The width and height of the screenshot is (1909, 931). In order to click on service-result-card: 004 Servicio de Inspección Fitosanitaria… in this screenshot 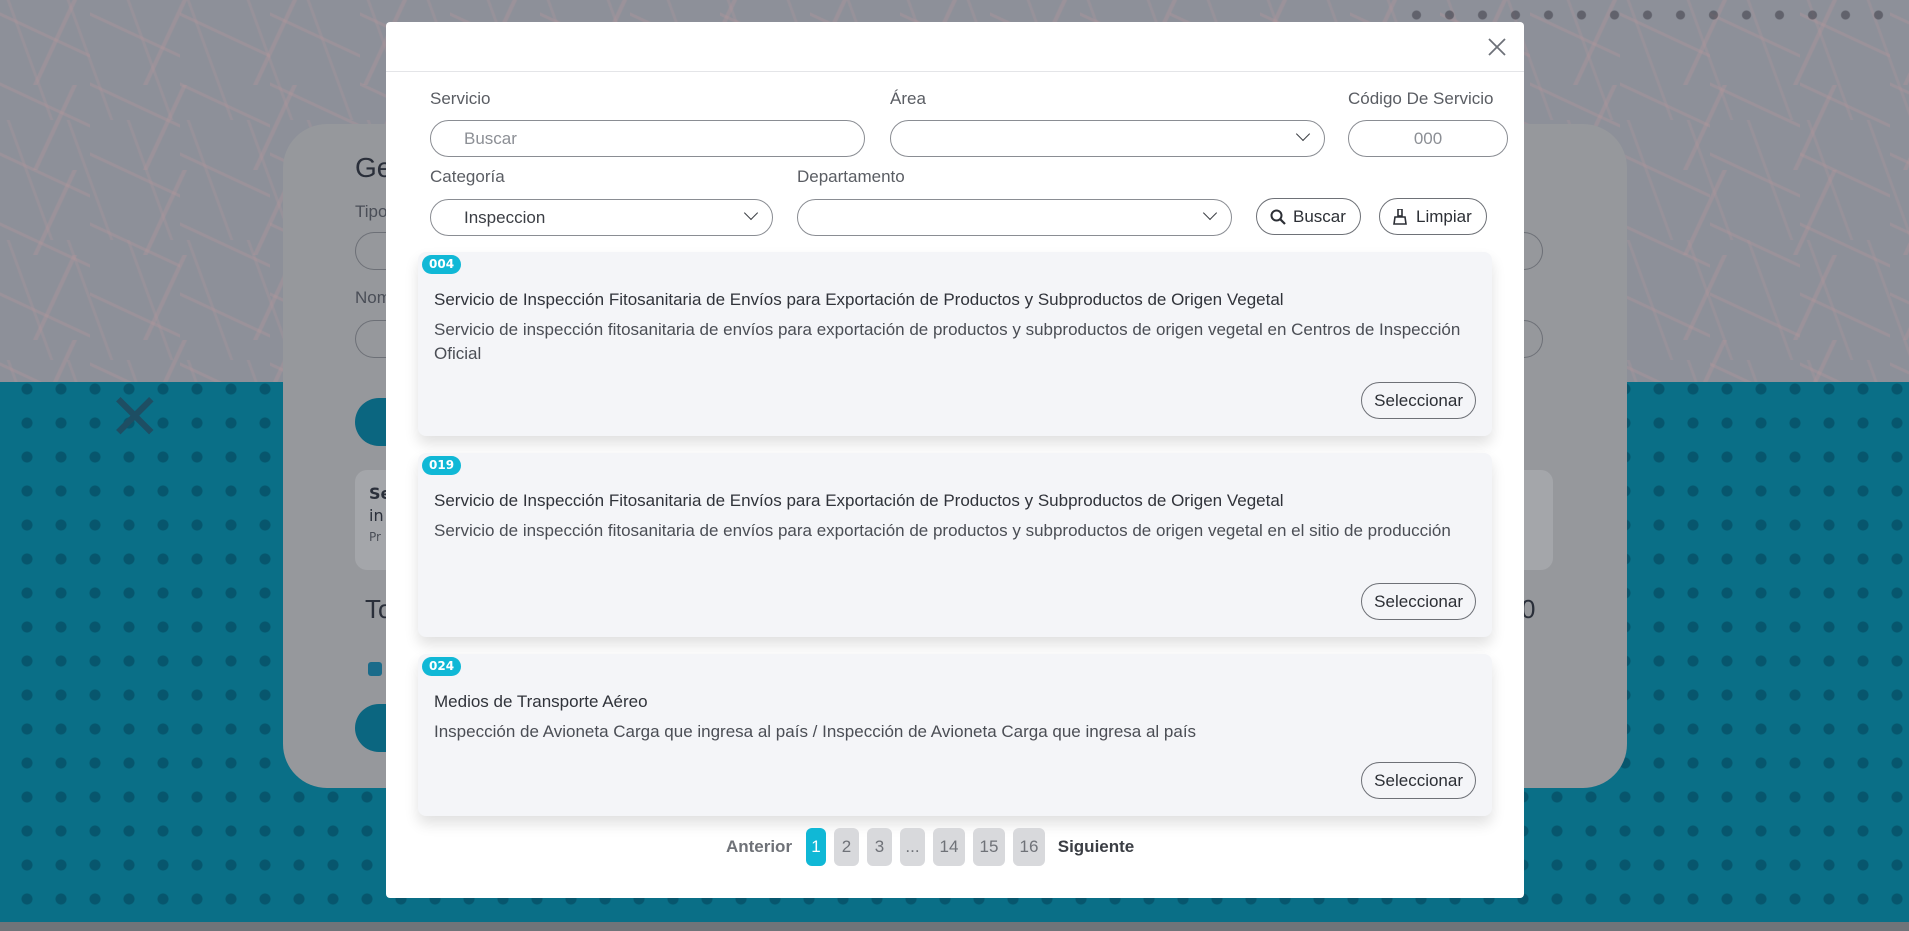, I will do `click(955, 344)`.